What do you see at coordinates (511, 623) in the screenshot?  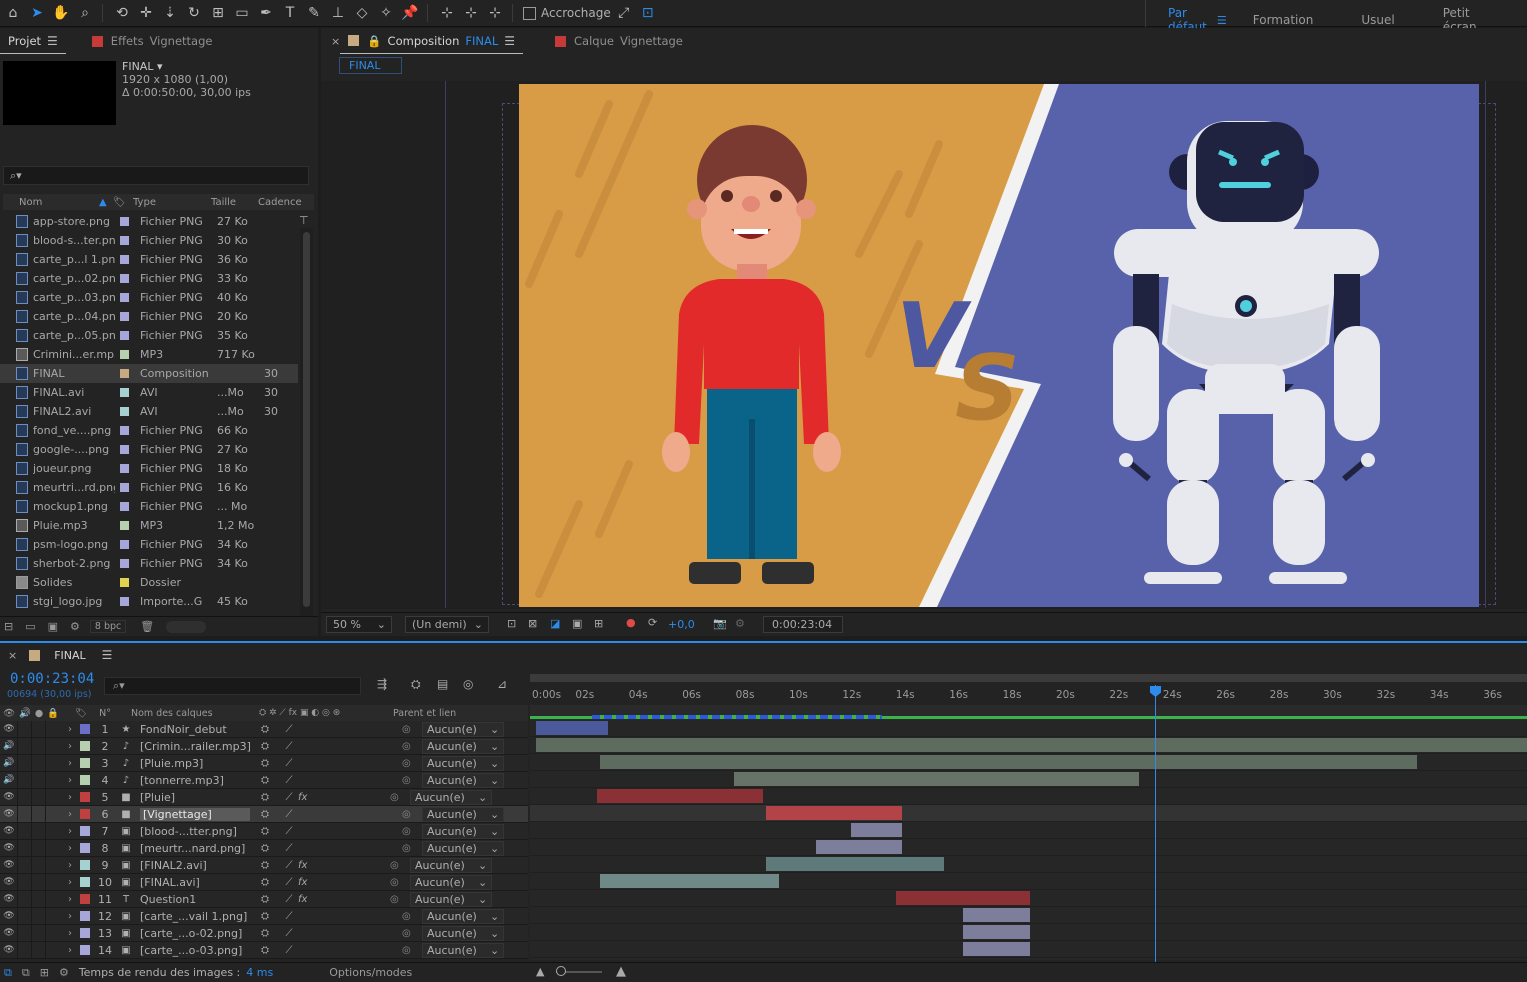 I see `fast-preview-icon: ⊡` at bounding box center [511, 623].